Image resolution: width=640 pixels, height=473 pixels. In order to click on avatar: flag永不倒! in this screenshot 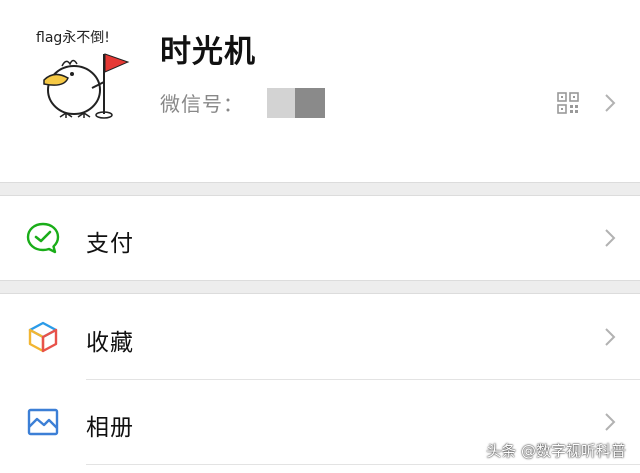, I will do `click(83, 73)`.